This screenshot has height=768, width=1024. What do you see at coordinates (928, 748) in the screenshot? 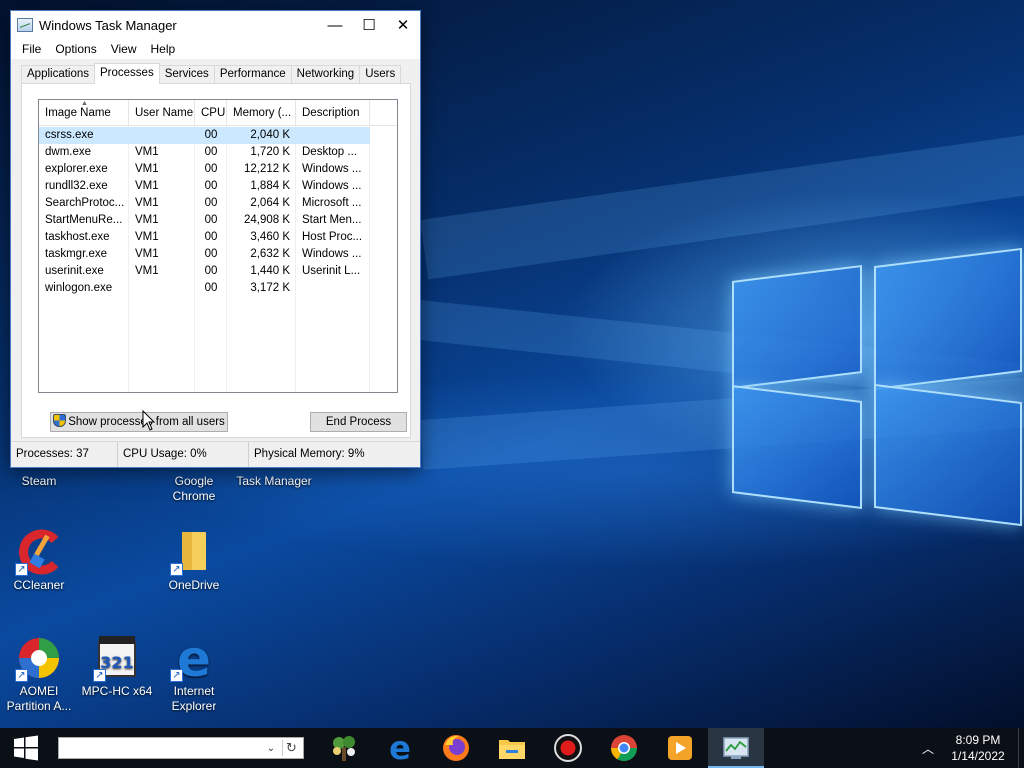
I see `show-hidden-icons-chevron-icon: ︿` at bounding box center [928, 748].